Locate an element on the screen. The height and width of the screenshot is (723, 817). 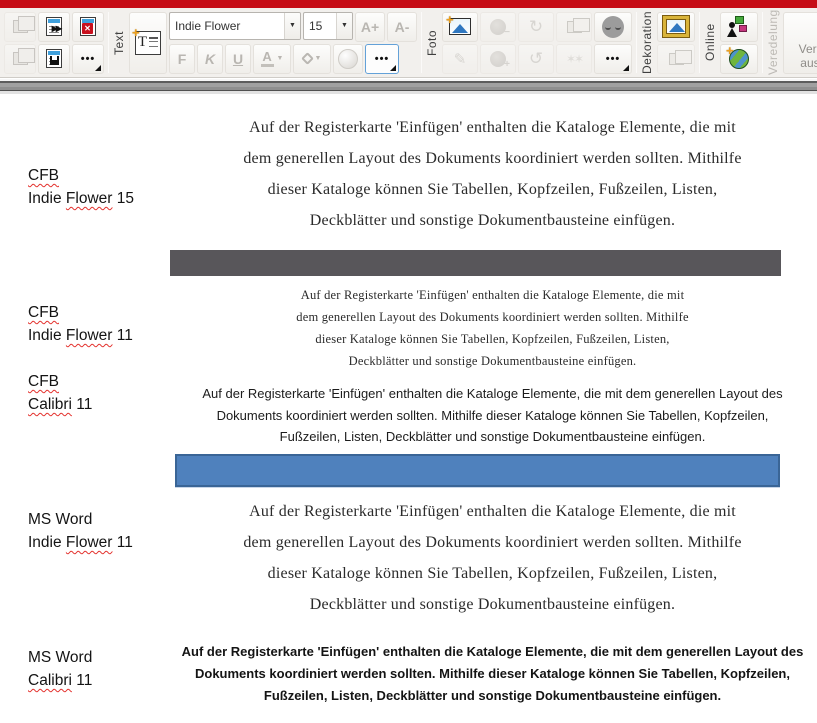
document-more-button: ••• is located at coordinates (88, 58).